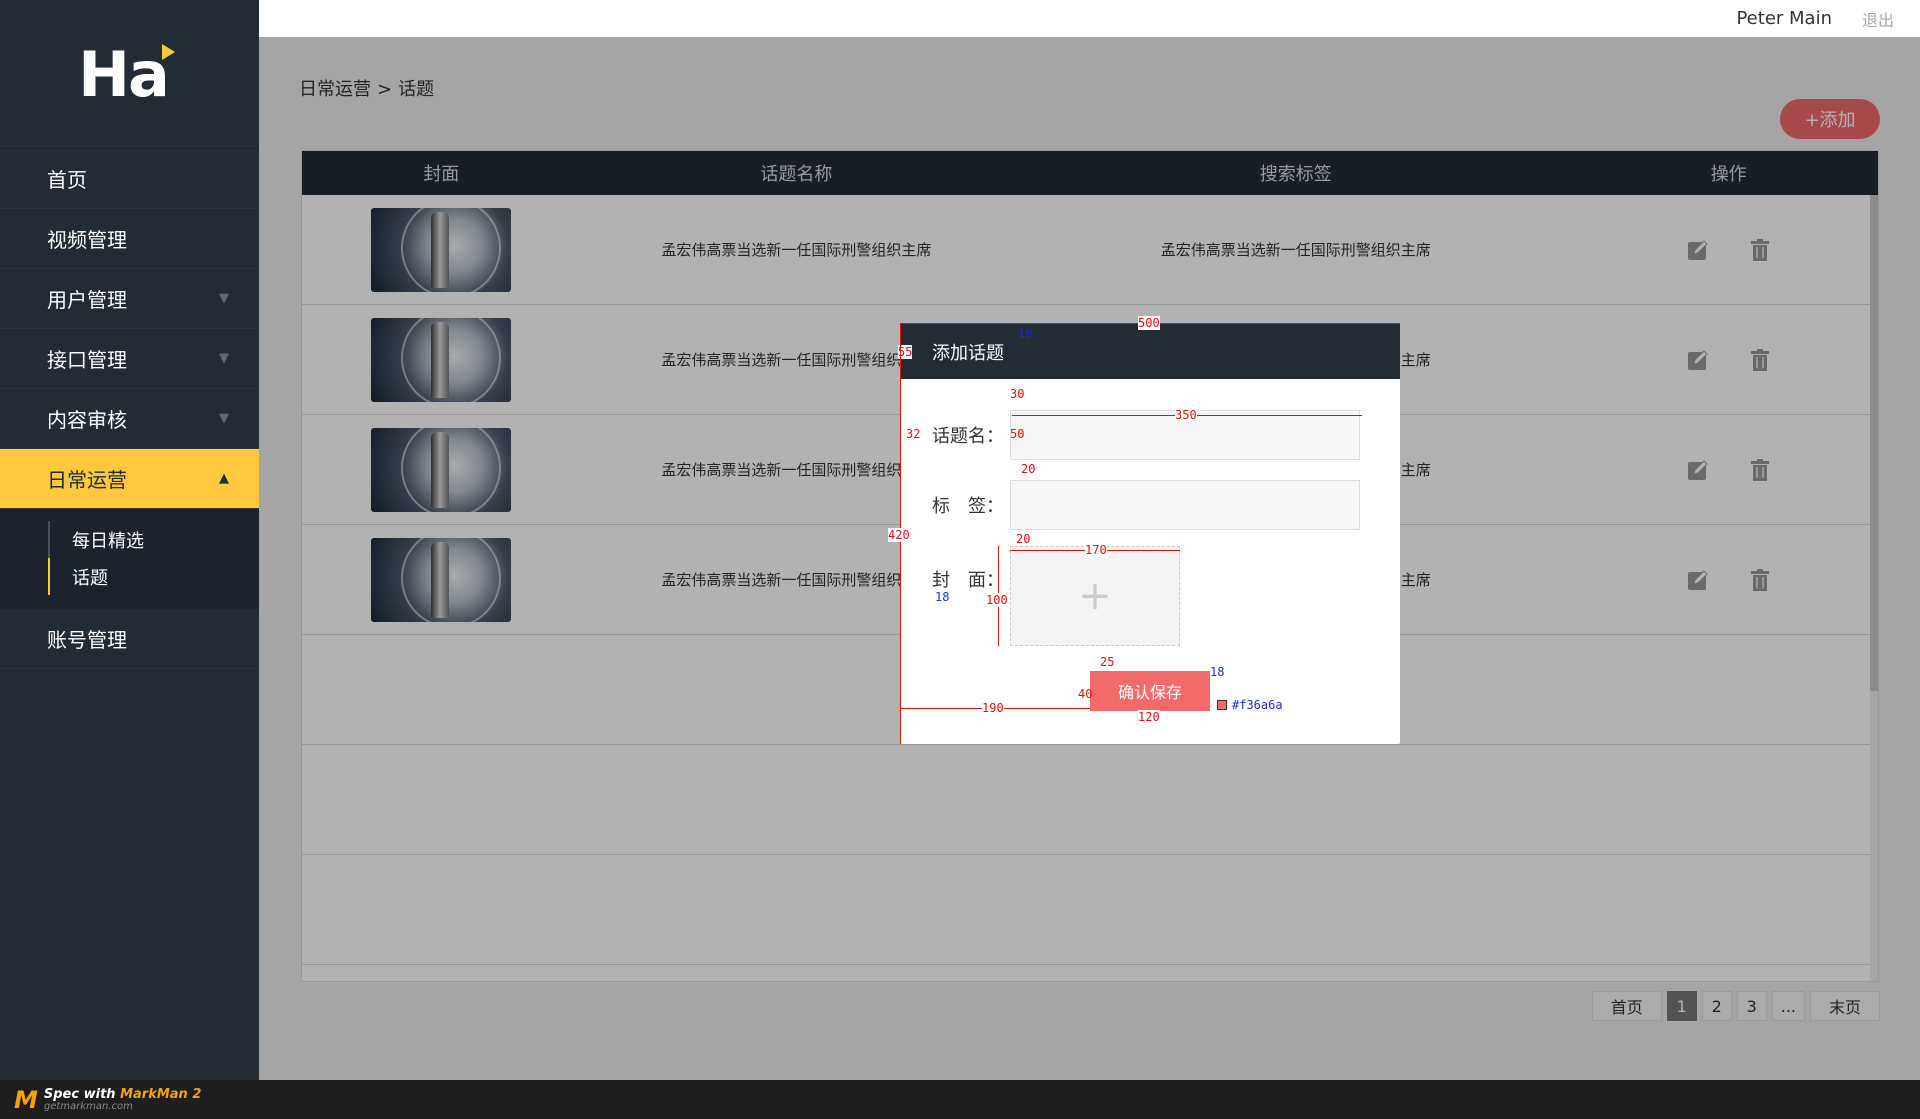 The height and width of the screenshot is (1119, 1920). I want to click on top-bar: Peter Main 退出, so click(1089, 18).